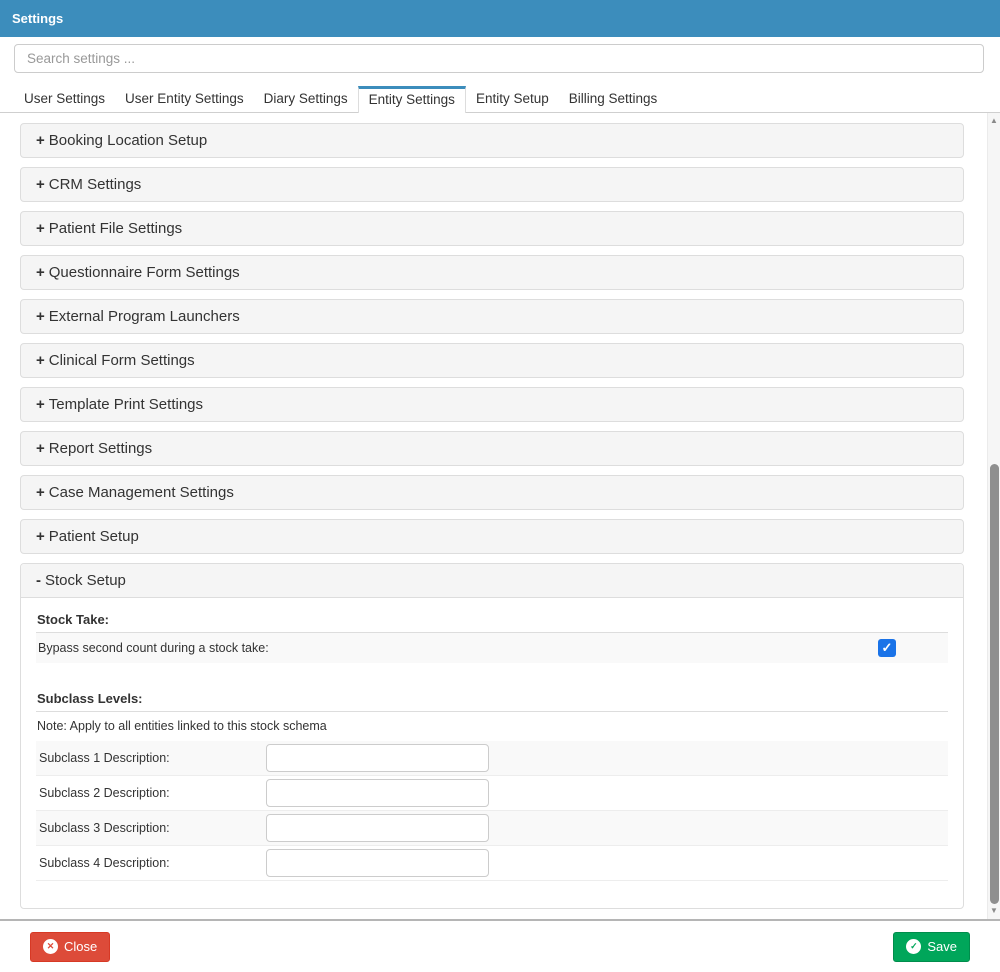 The image size is (1000, 972). What do you see at coordinates (377, 828) in the screenshot?
I see `subclass-3-input` at bounding box center [377, 828].